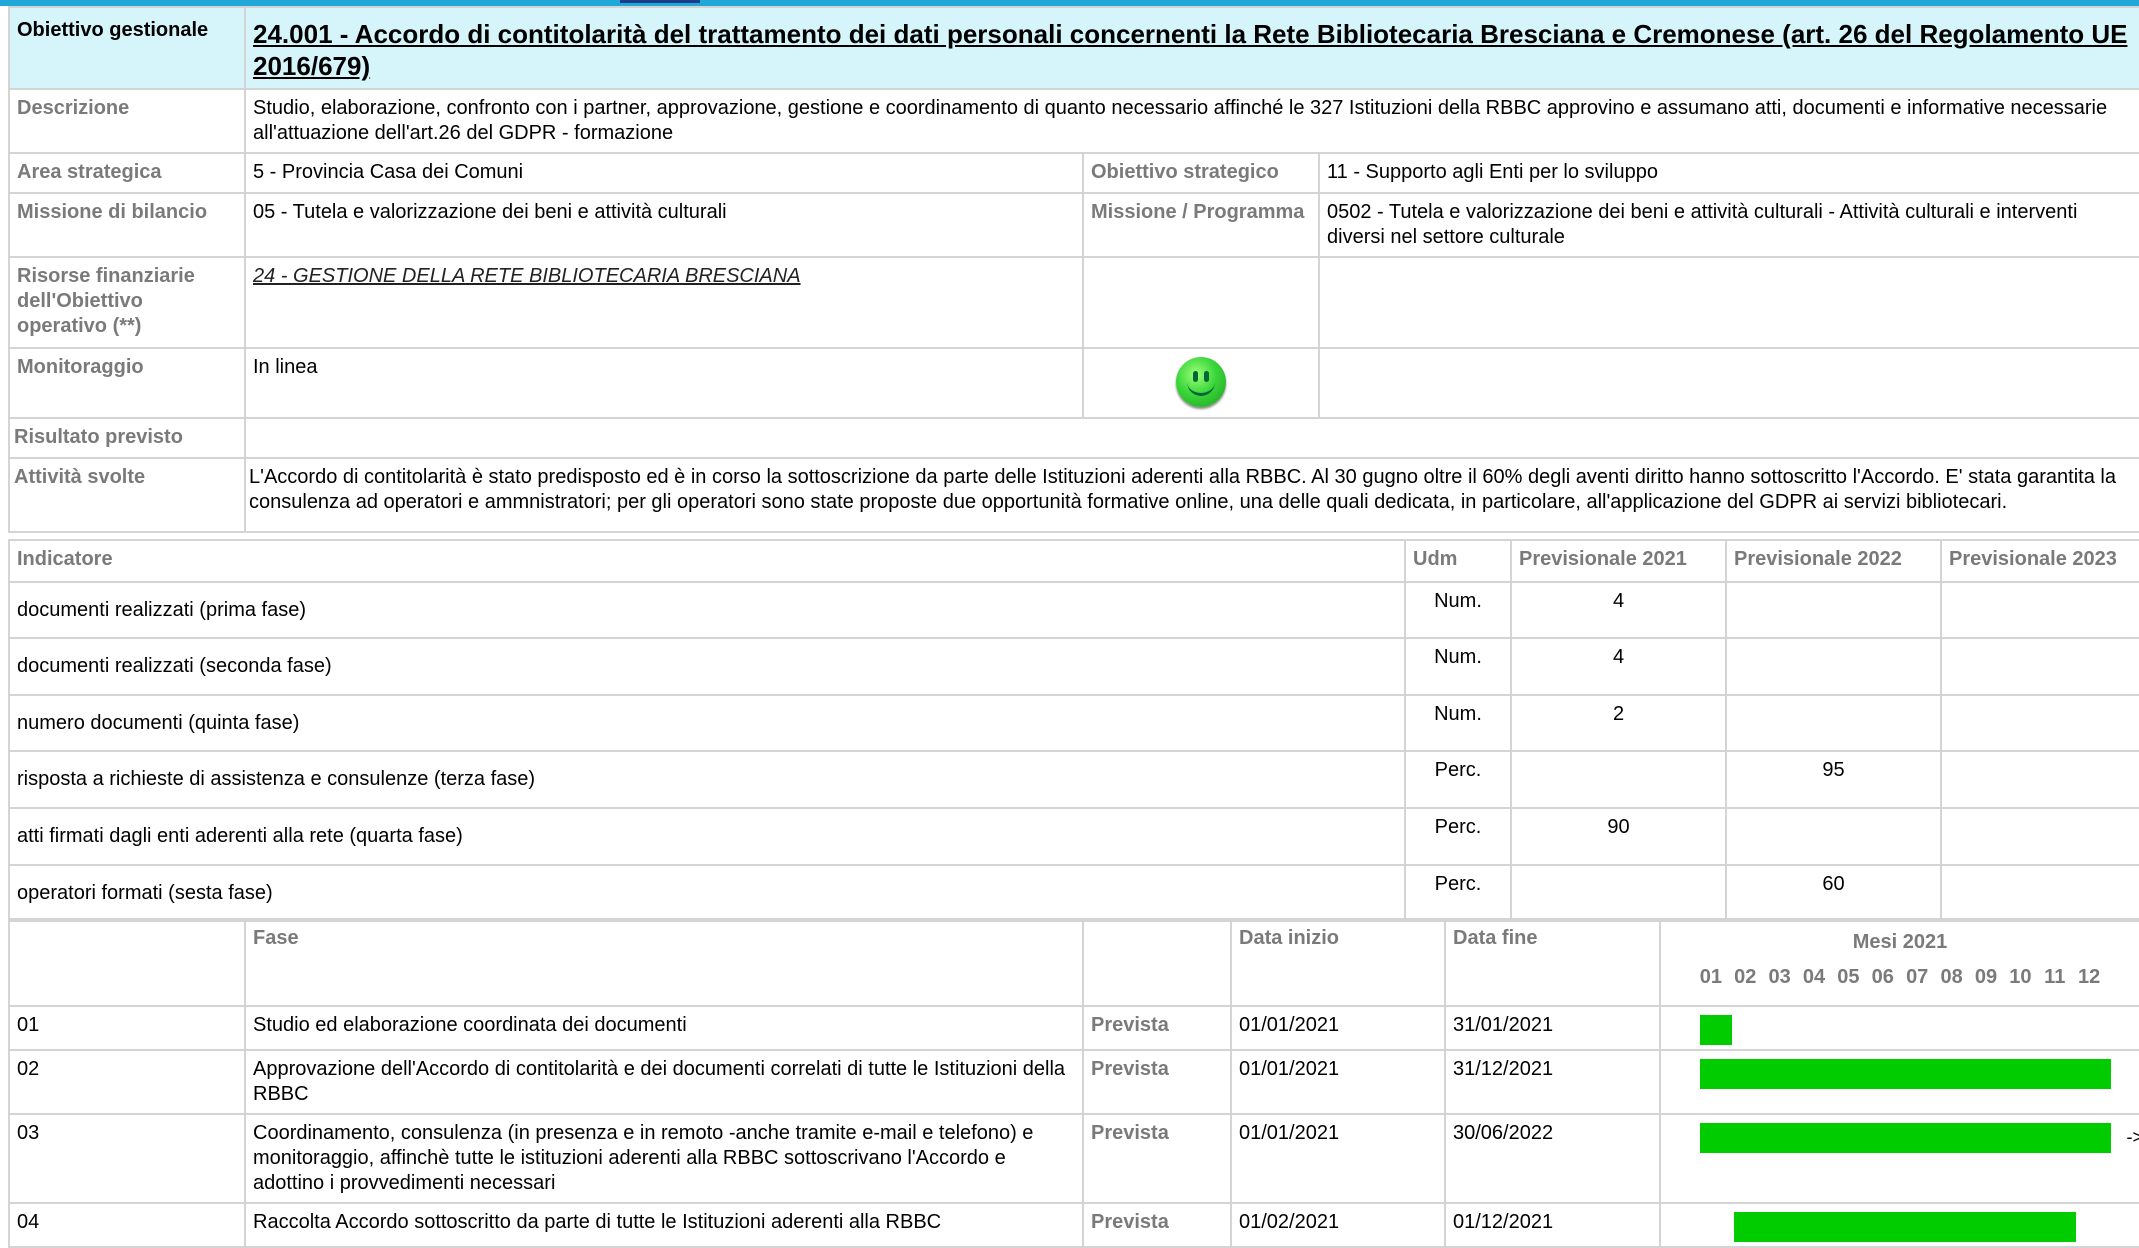 The image size is (2139, 1248). What do you see at coordinates (2020, 977) in the screenshot?
I see `month-label: 10` at bounding box center [2020, 977].